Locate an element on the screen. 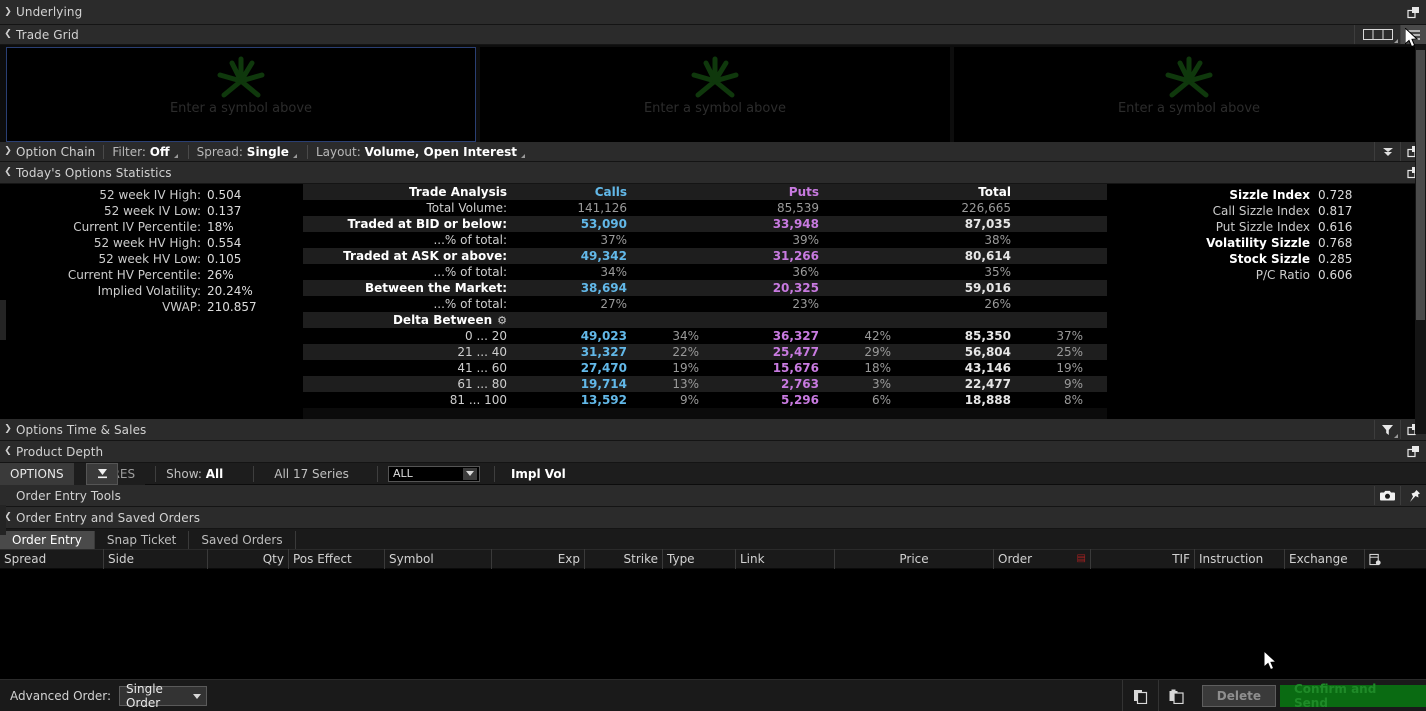 The width and height of the screenshot is (1426, 711). order-column-strike: Strike is located at coordinates (624, 559).